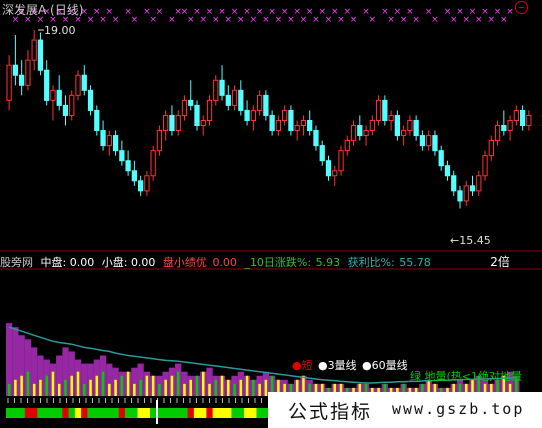  Describe the element at coordinates (328, 262) in the screenshot. I see `rise-value: 5.93` at that location.